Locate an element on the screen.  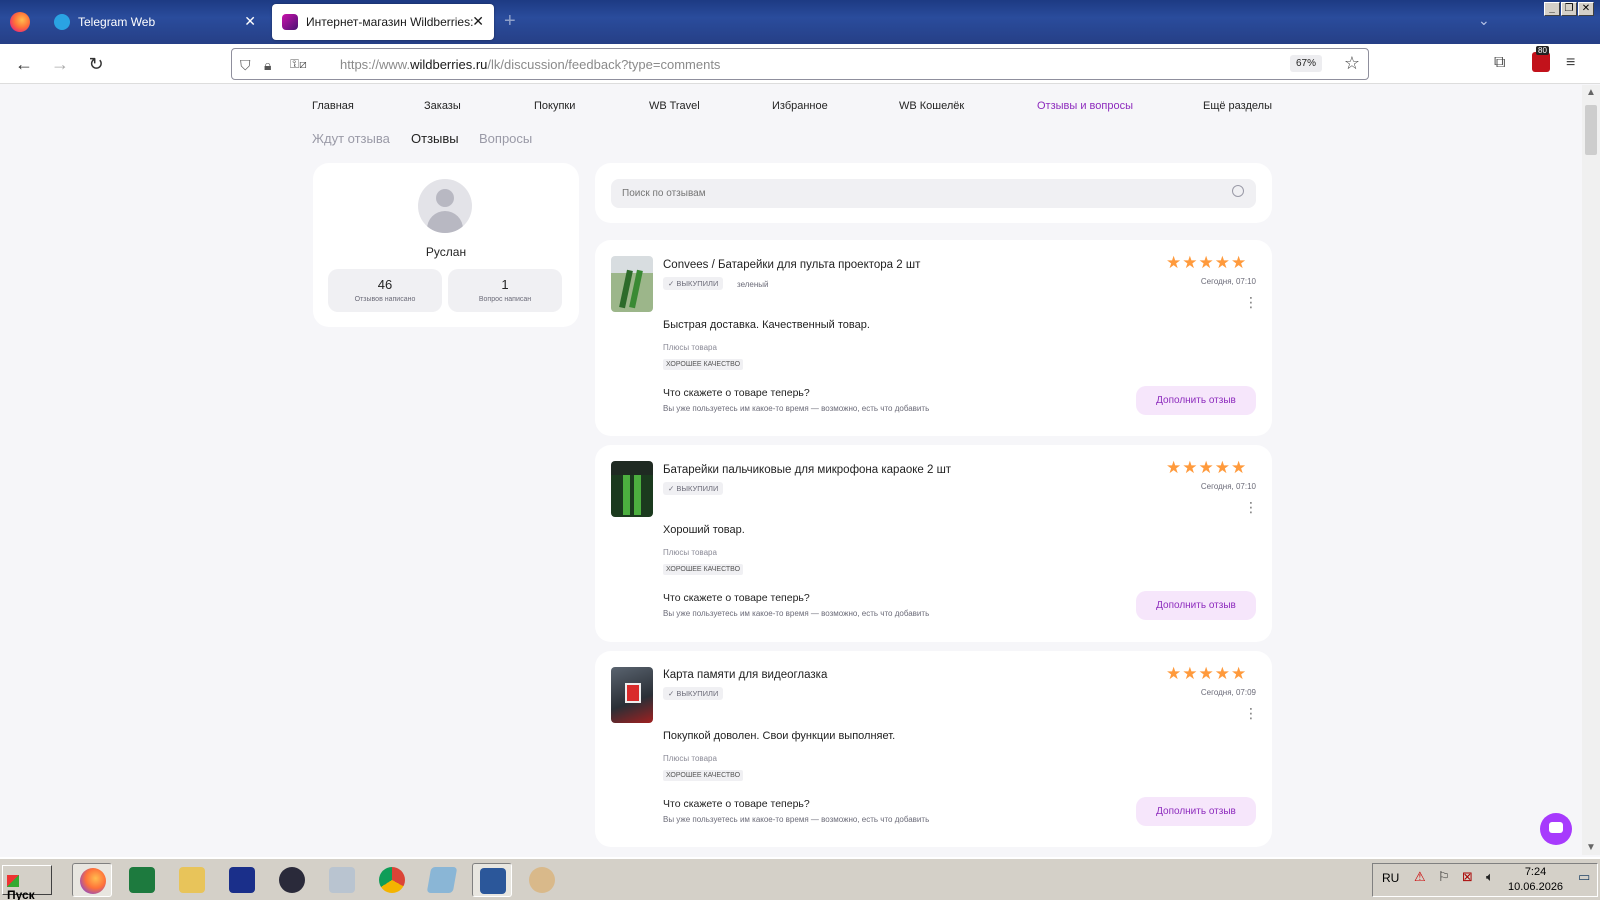
taskbar-word is located at coordinates (492, 880).